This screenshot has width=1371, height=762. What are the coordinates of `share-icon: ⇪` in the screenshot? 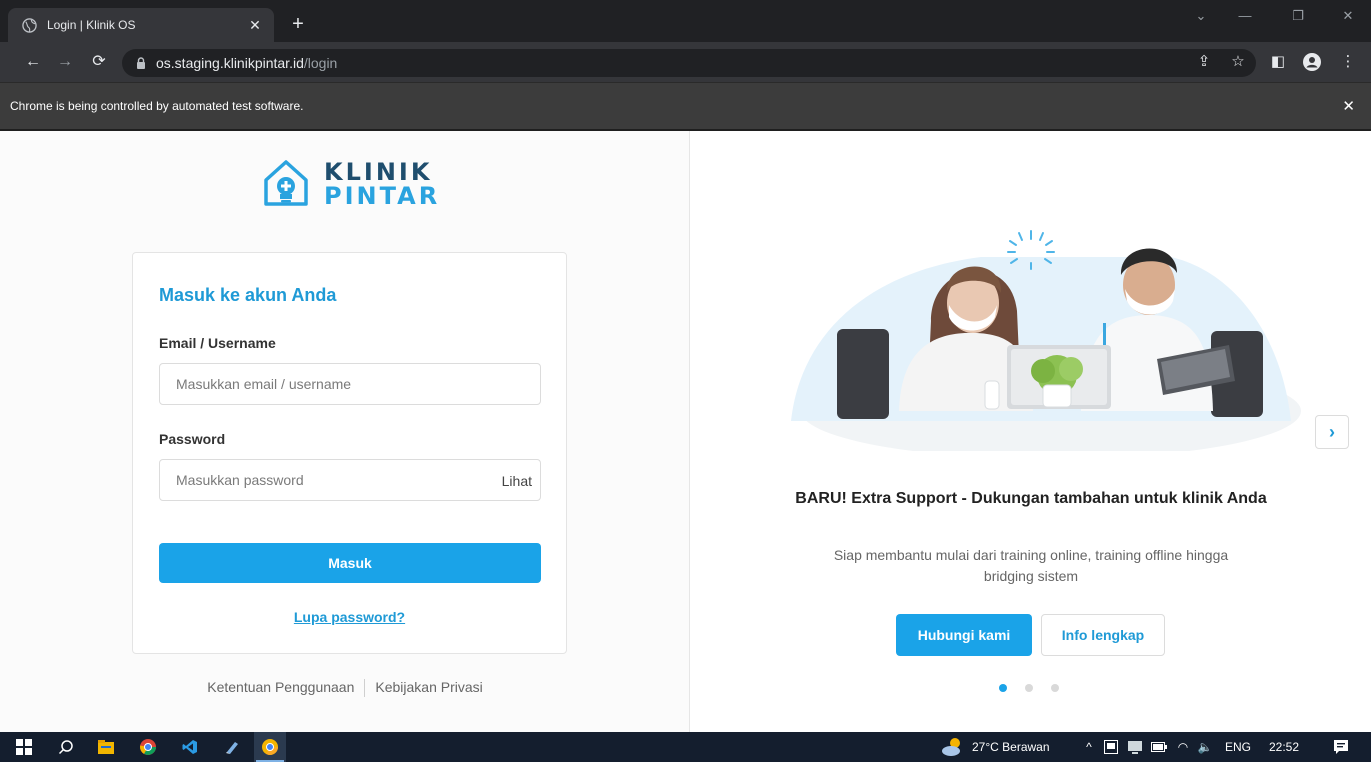 It's located at (1204, 62).